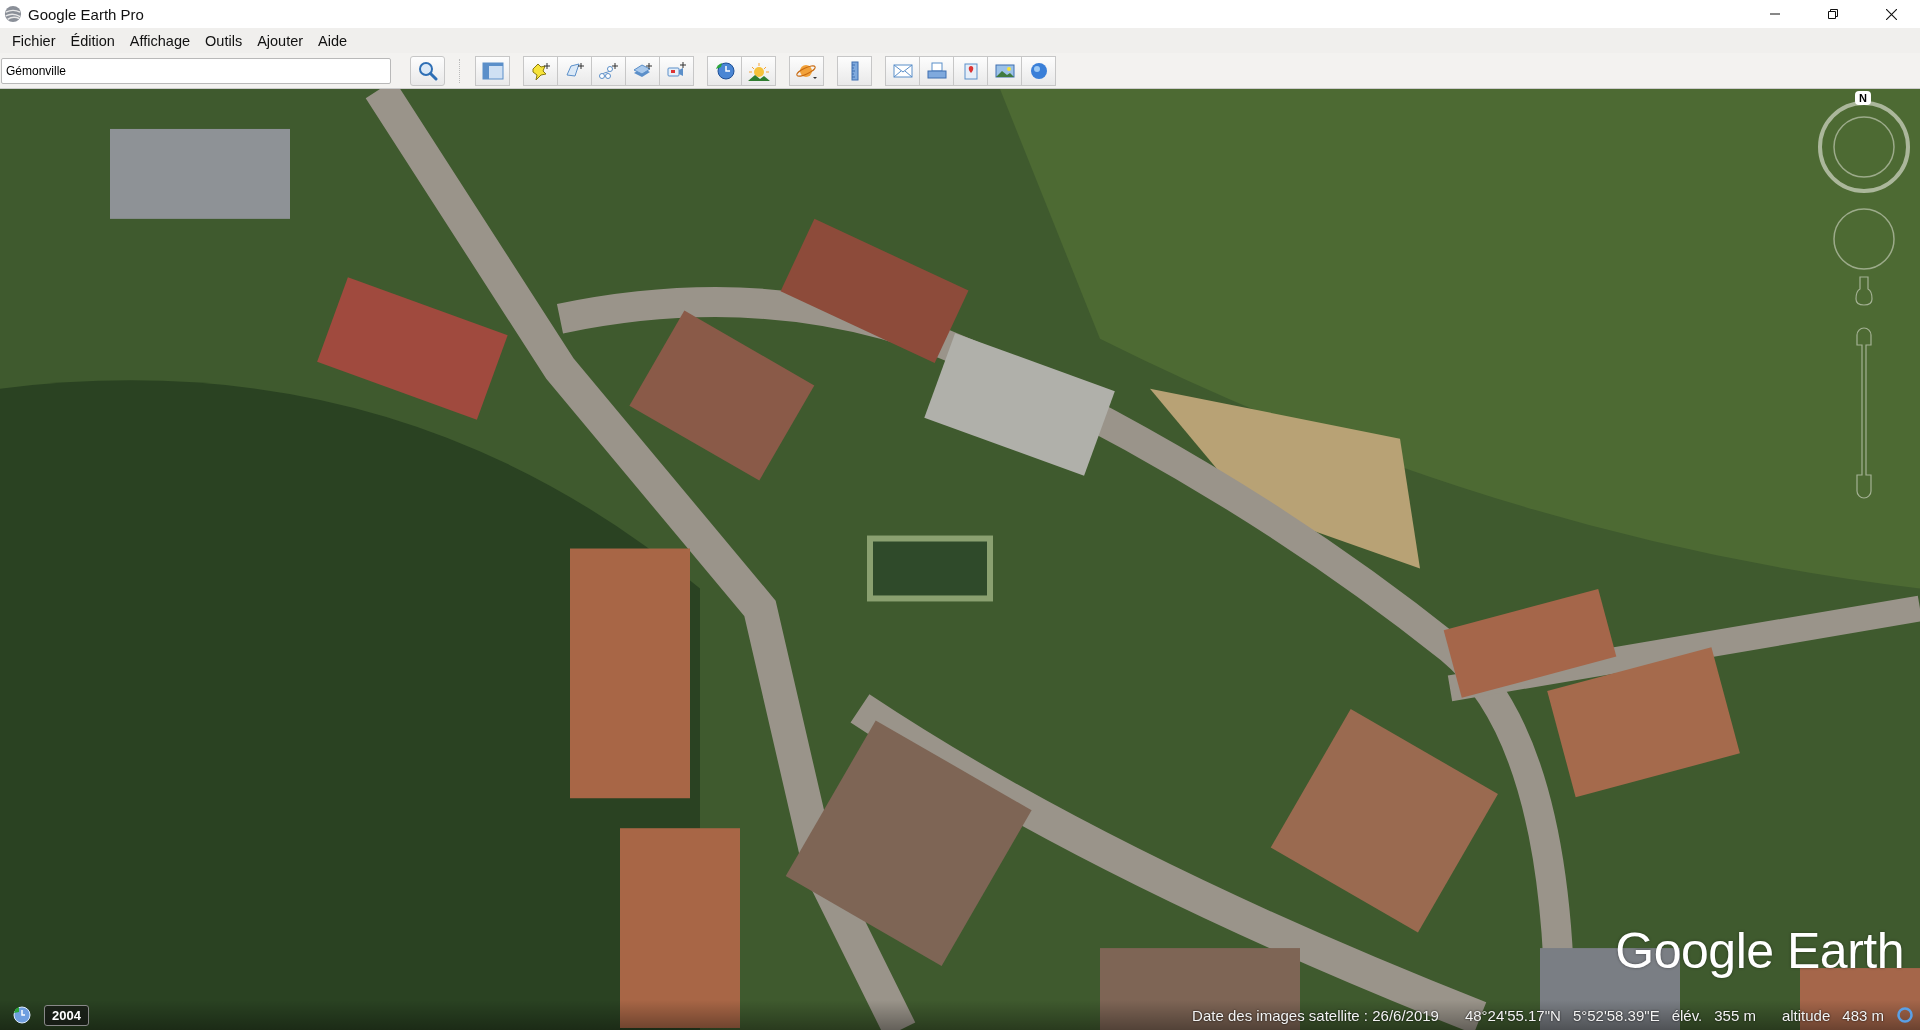  What do you see at coordinates (1616, 1015) in the screenshot?
I see `longitude-text: 5°52'58.39"E` at bounding box center [1616, 1015].